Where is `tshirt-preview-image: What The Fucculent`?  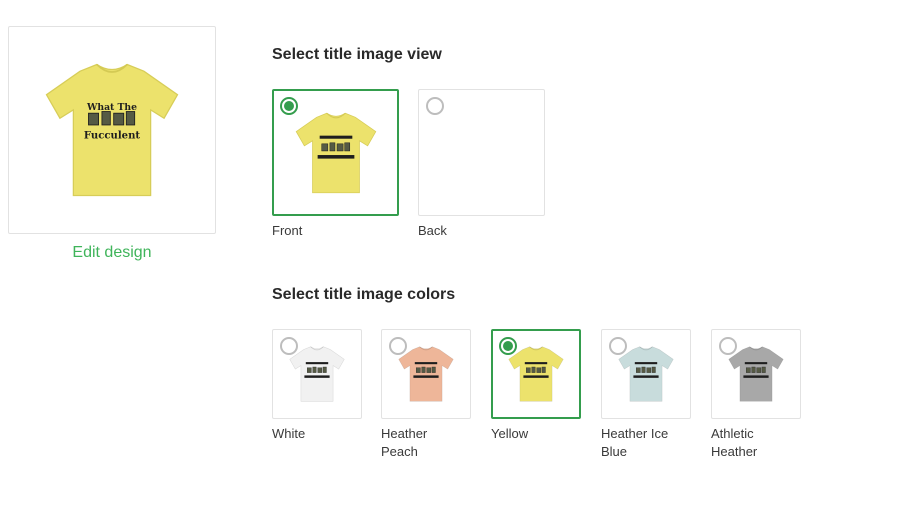 tshirt-preview-image: What The Fucculent is located at coordinates (112, 130).